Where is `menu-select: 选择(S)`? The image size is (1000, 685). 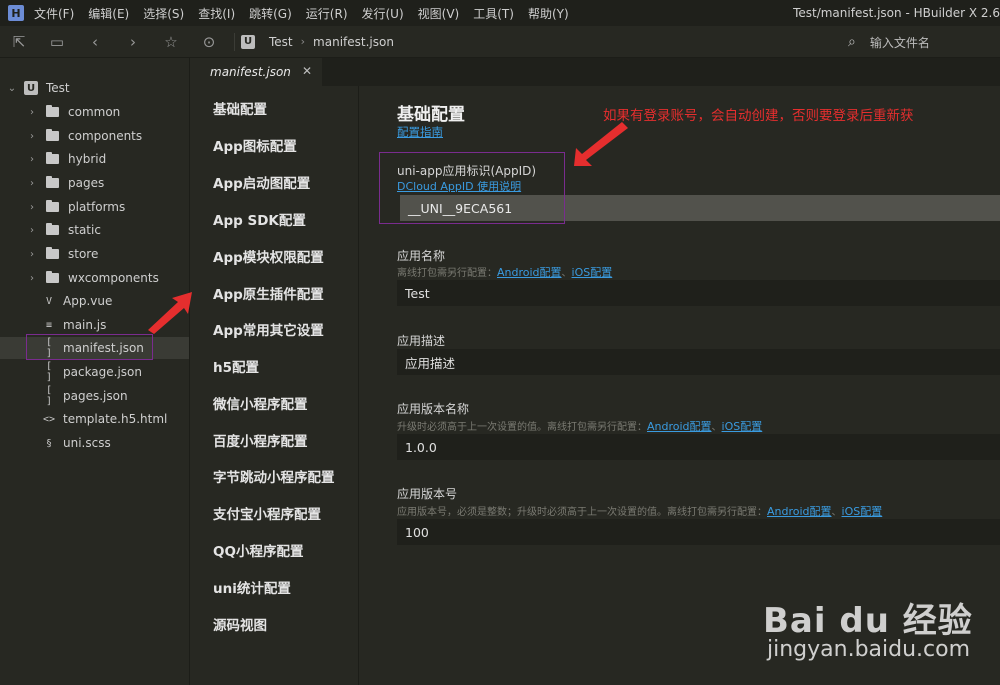
menu-select: 选择(S) is located at coordinates (163, 13).